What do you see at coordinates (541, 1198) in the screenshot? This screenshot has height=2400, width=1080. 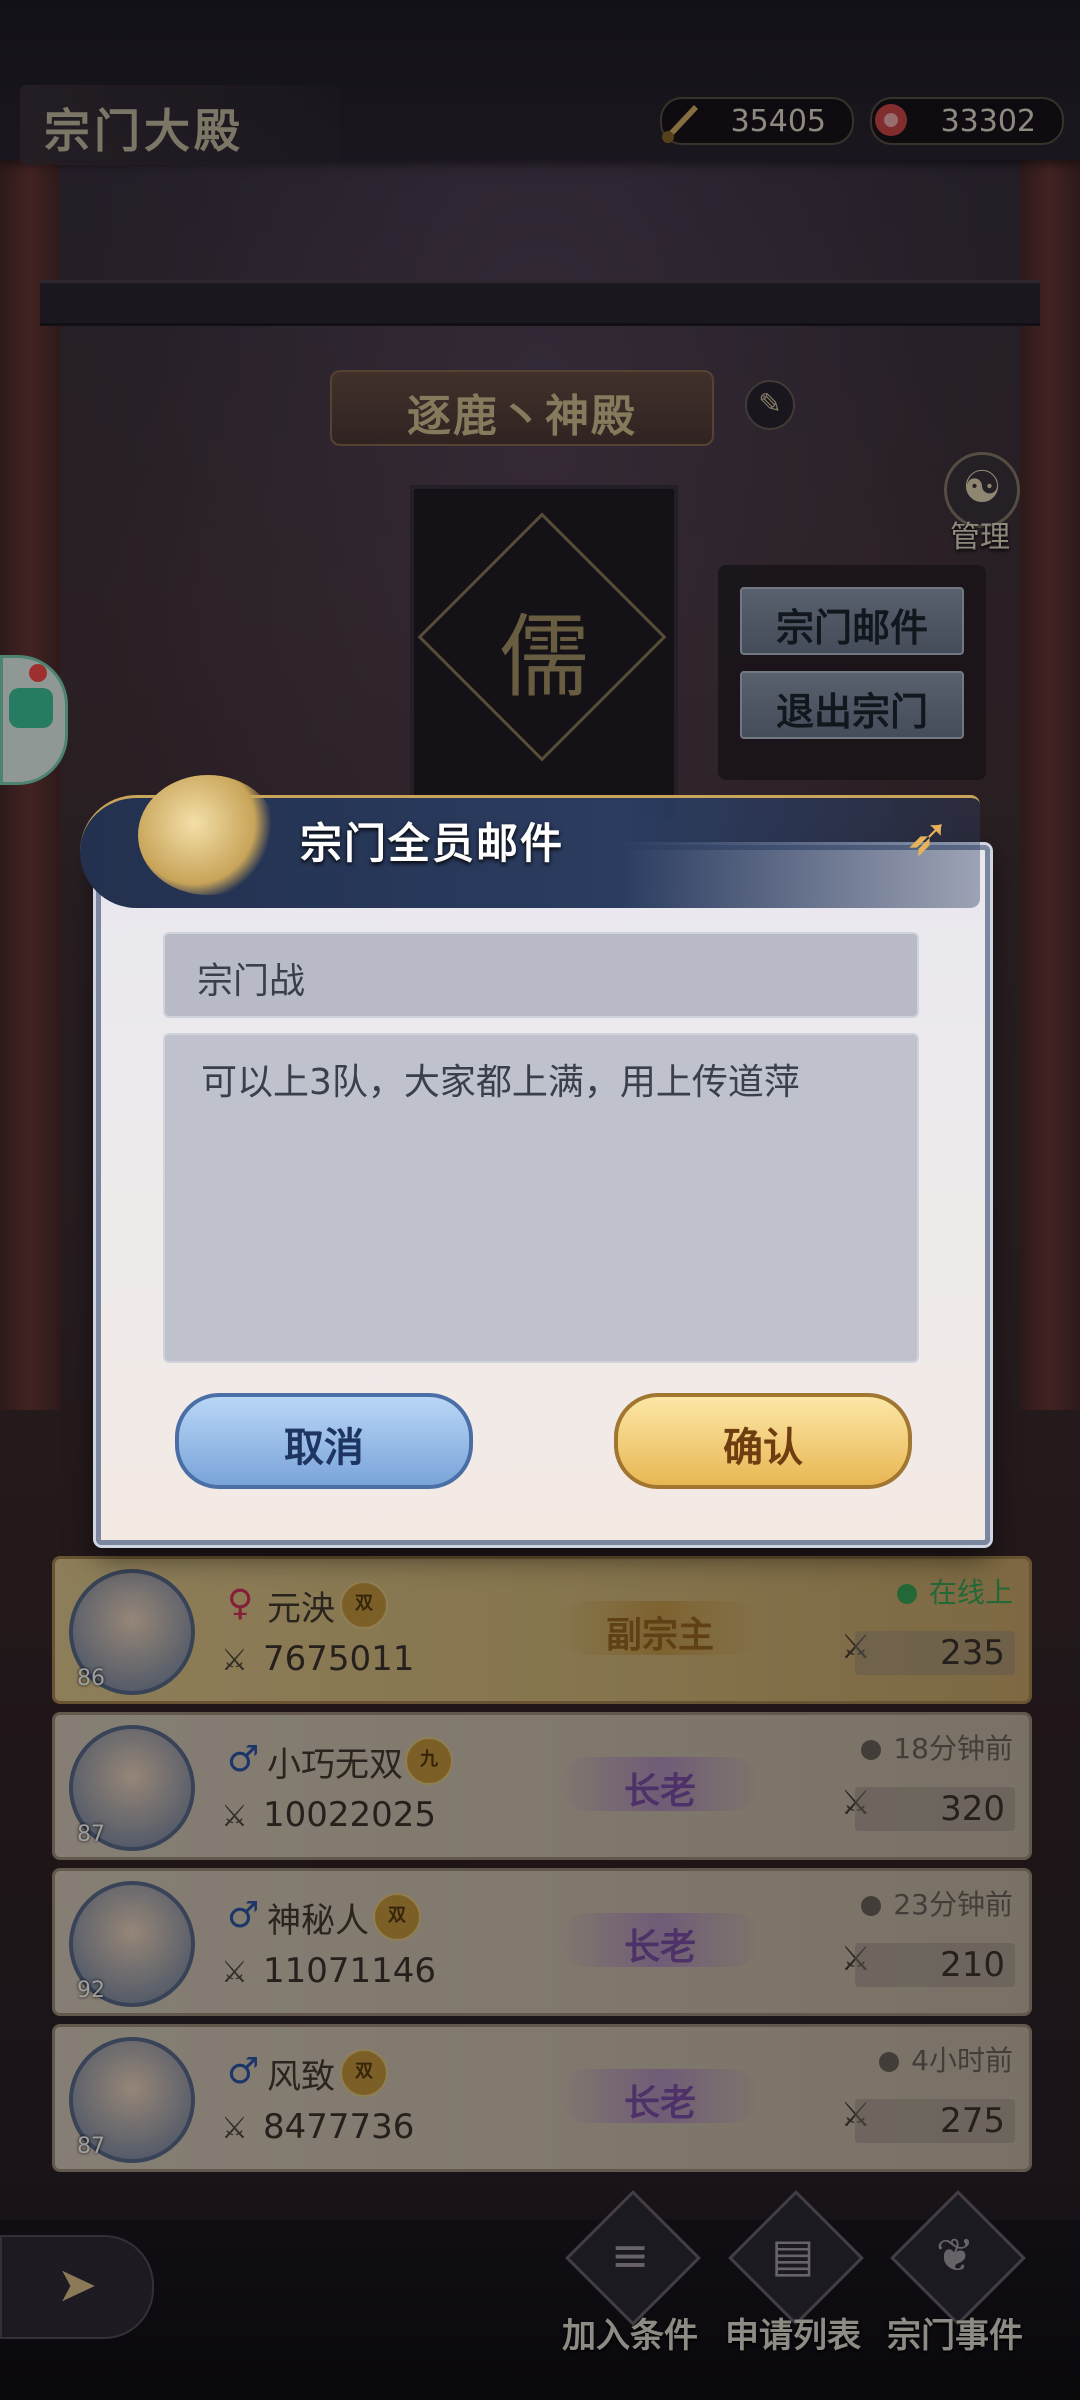 I see `mail-body-input: 可以上3队，大家都上满，用上传道萍` at bounding box center [541, 1198].